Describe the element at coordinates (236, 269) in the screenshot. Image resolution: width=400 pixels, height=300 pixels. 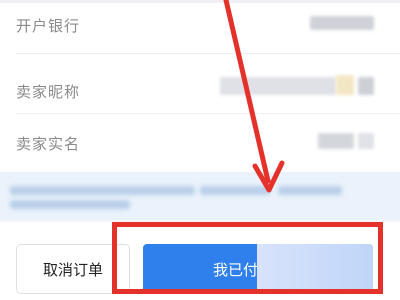
I see `paid-button-label: 我已付` at that location.